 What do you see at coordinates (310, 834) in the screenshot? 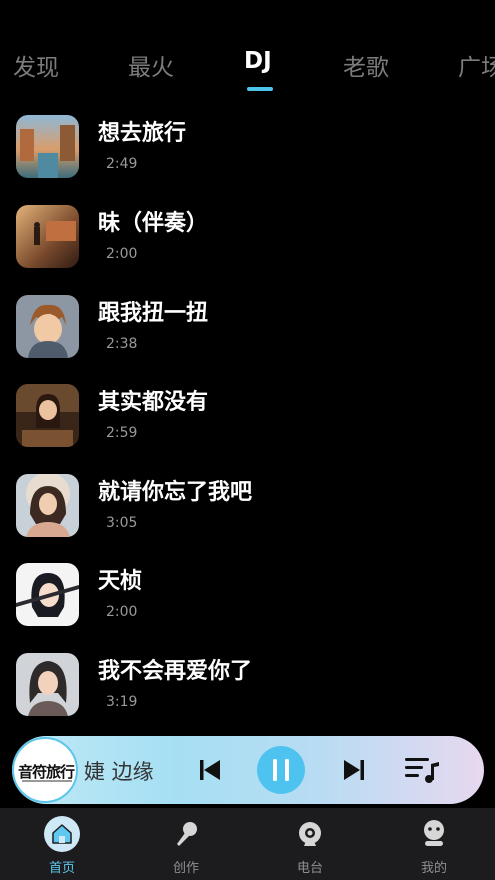
I see `radio-icon` at bounding box center [310, 834].